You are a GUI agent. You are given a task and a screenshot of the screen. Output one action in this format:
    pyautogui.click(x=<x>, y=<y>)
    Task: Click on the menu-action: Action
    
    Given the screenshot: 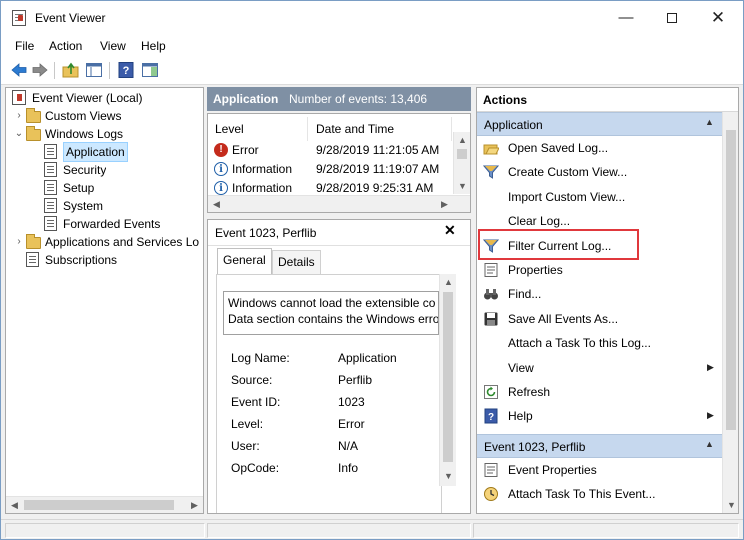 What is the action you would take?
    pyautogui.click(x=65, y=46)
    